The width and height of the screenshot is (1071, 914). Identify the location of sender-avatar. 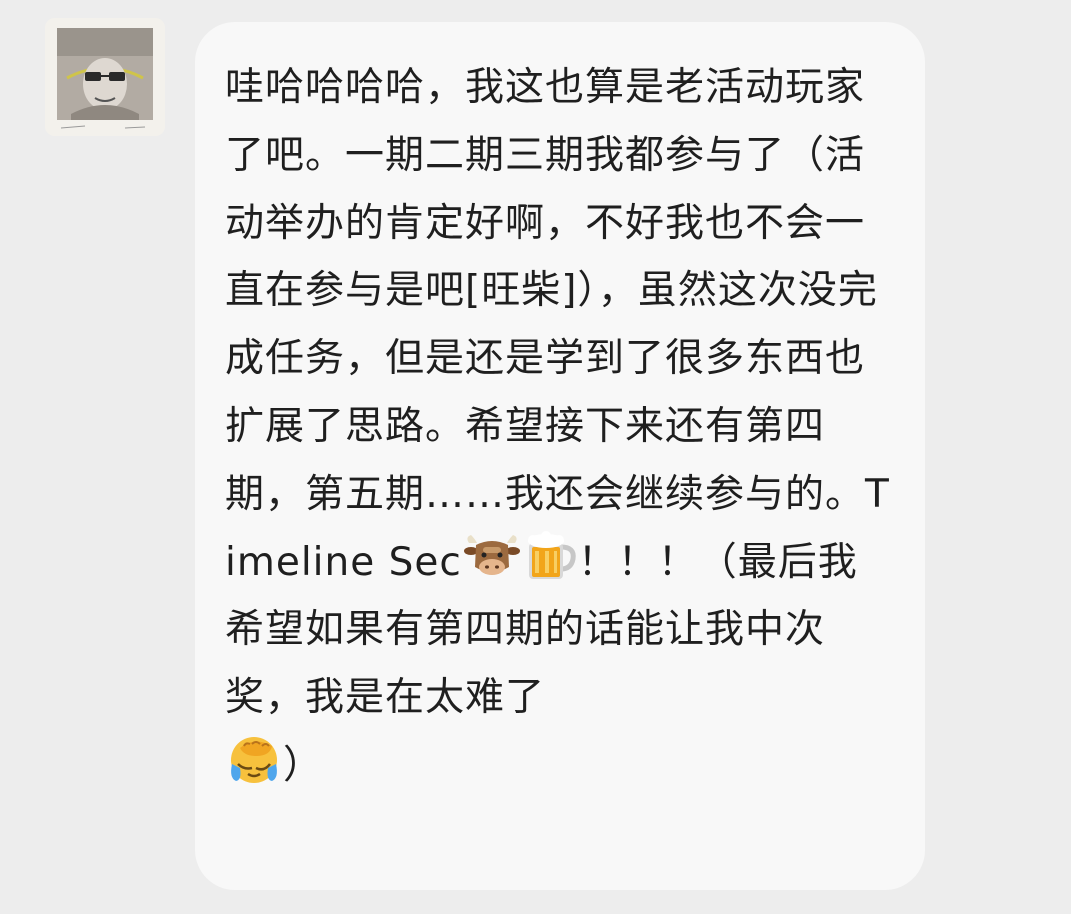
(105, 77).